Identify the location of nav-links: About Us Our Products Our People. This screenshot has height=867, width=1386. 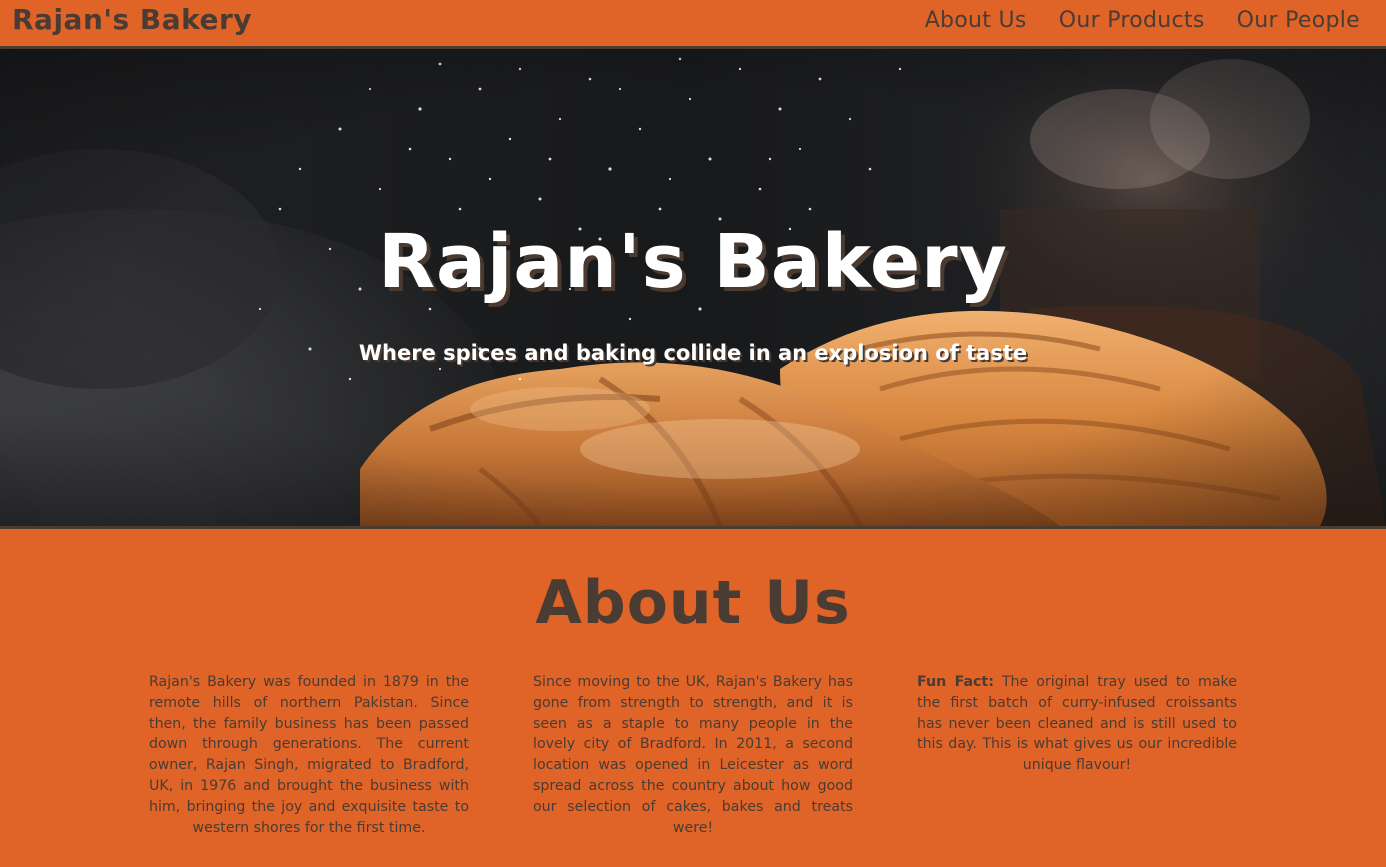
(1142, 20).